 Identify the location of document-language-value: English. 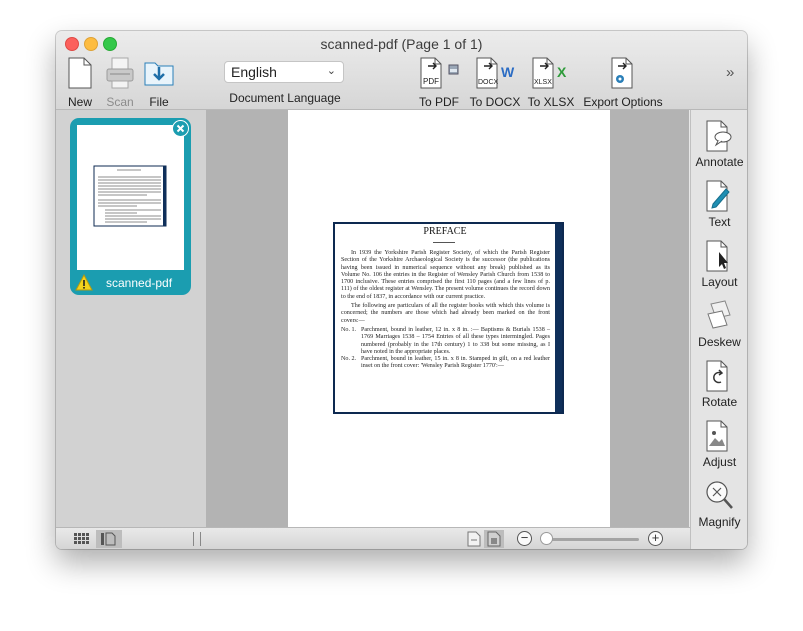
(254, 72).